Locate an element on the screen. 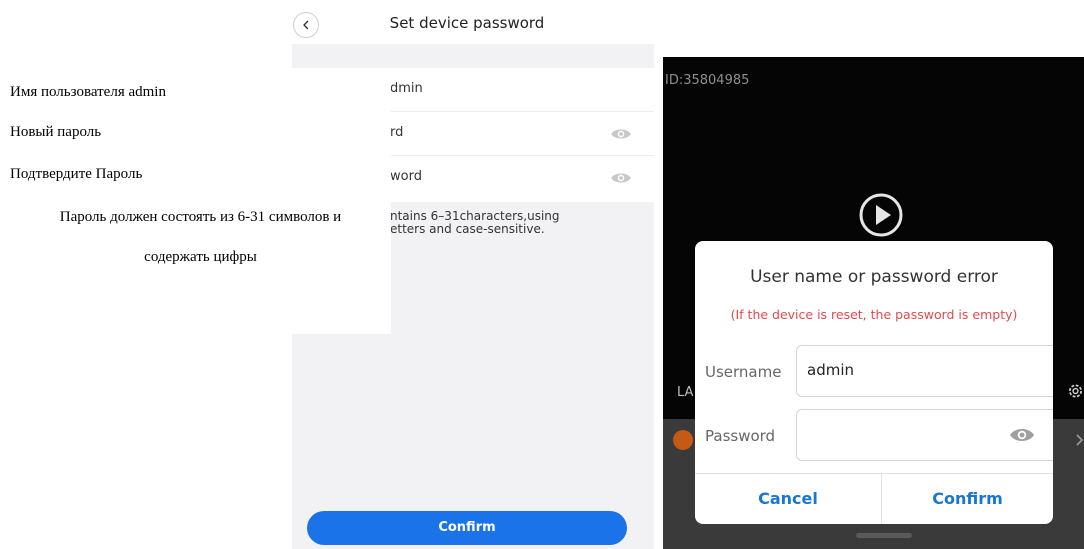  password-label: Password is located at coordinates (740, 436).